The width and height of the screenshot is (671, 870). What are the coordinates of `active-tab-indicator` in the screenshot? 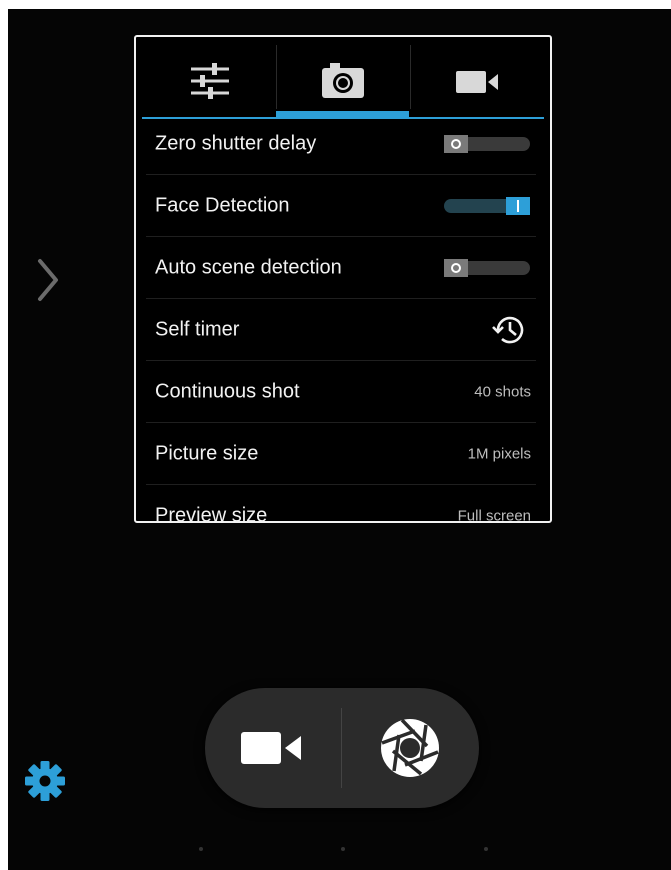 It's located at (342, 115).